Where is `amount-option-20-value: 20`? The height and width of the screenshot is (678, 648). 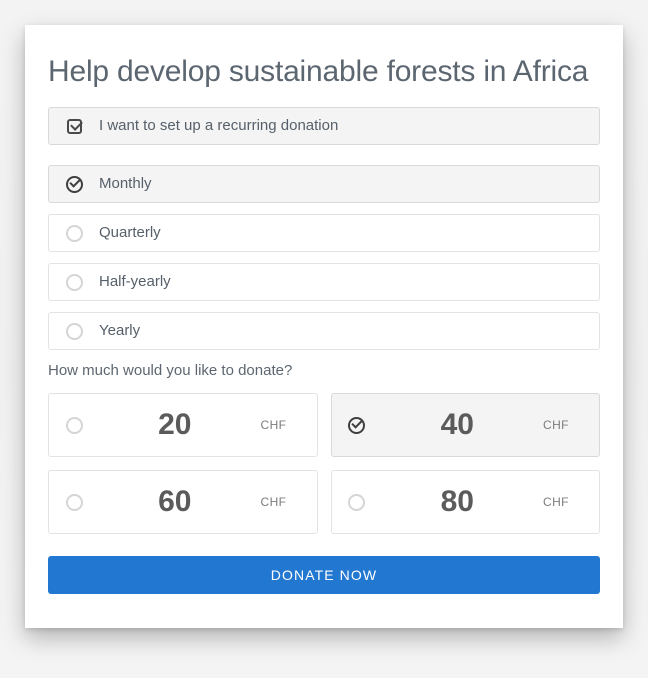 amount-option-20-value: 20 is located at coordinates (175, 424).